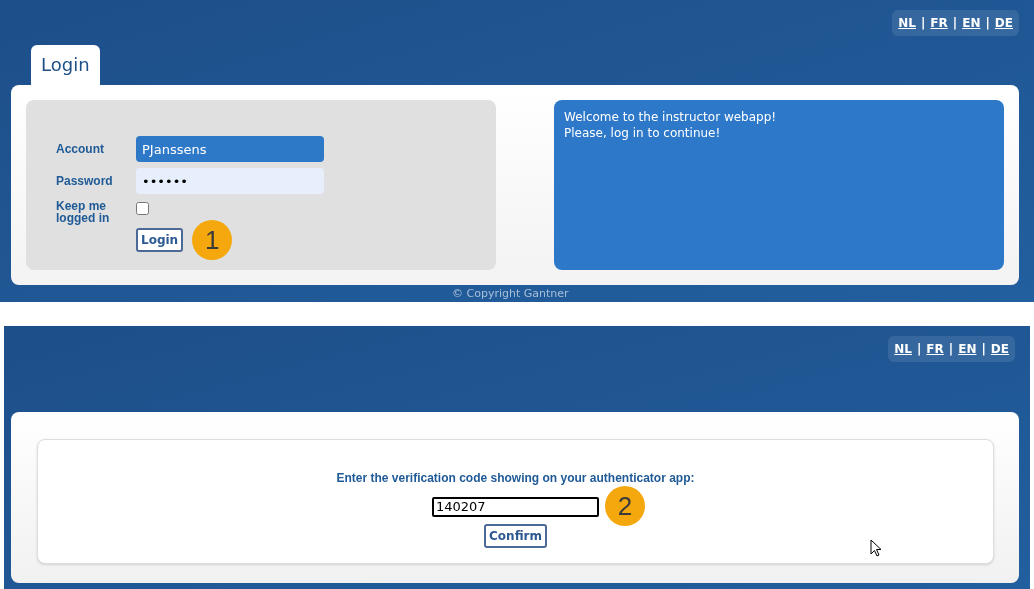 This screenshot has height=589, width=1034. What do you see at coordinates (643, 133) in the screenshot?
I see `welcome-text: Please, log in to continue!` at bounding box center [643, 133].